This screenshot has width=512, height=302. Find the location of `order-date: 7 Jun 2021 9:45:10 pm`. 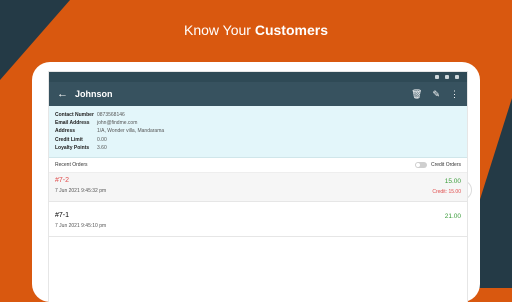

order-date: 7 Jun 2021 9:45:10 pm is located at coordinates (81, 226).